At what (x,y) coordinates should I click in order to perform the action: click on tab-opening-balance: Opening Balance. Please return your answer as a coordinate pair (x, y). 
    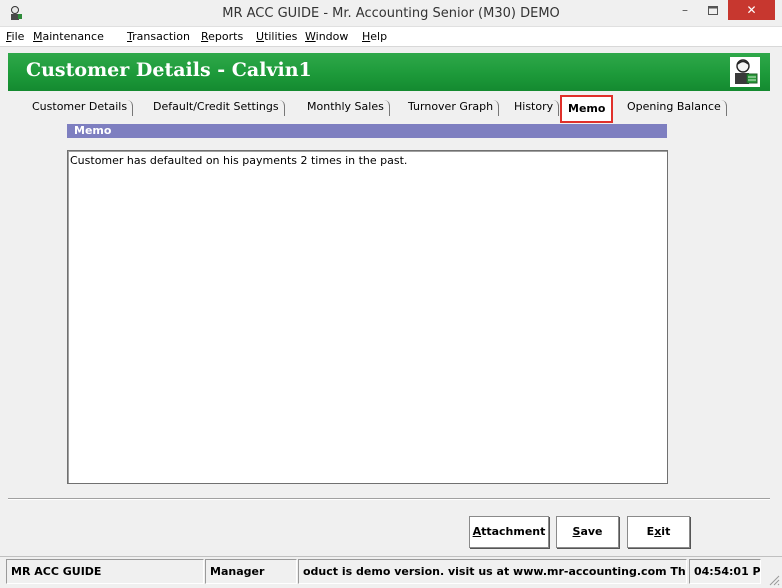
    Looking at the image, I should click on (677, 107).